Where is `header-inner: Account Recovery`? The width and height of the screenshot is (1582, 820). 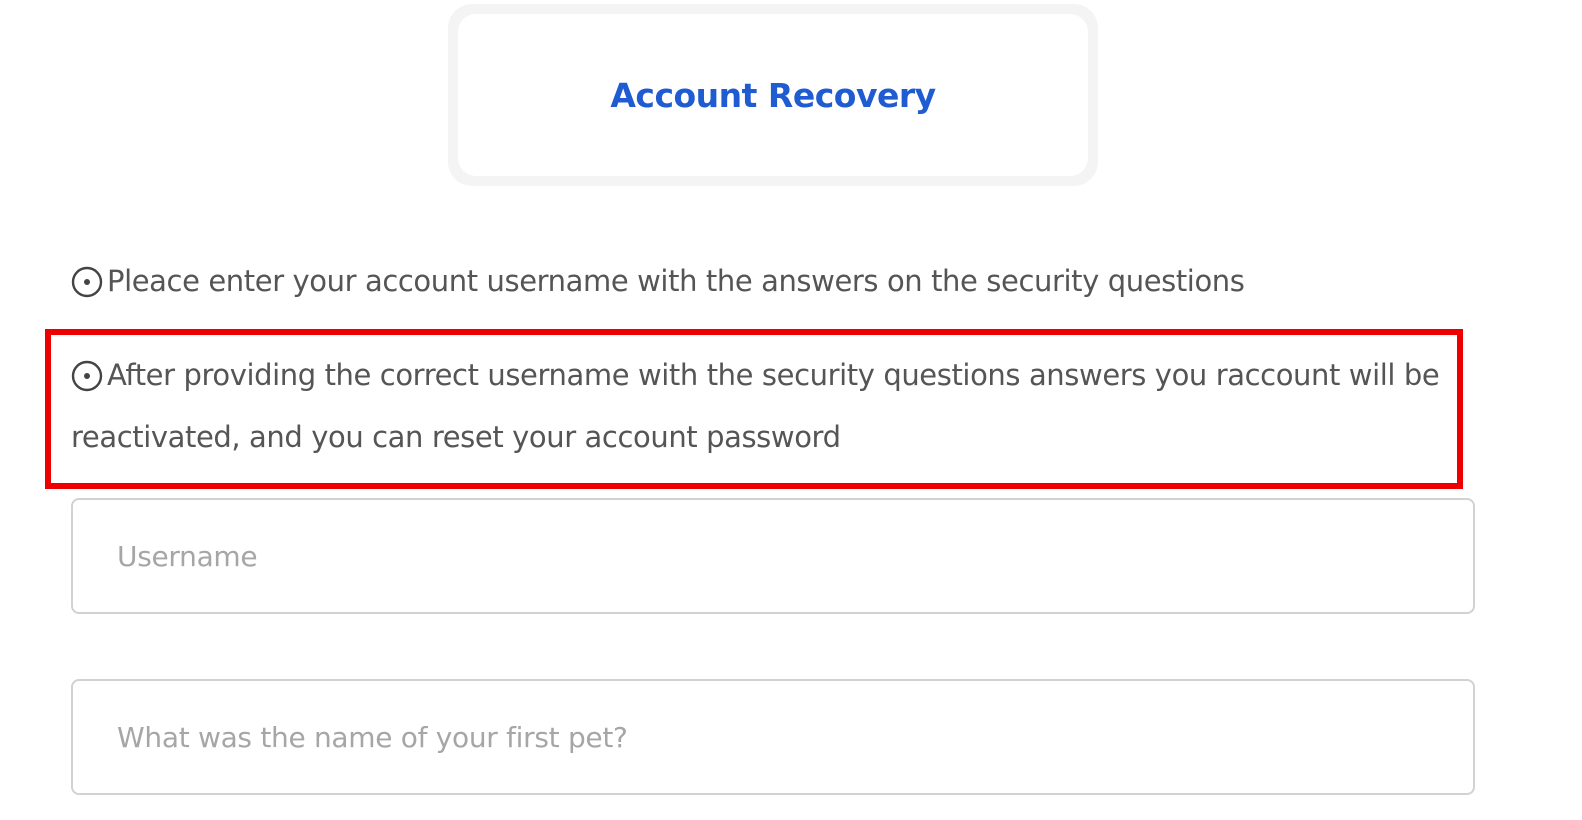
header-inner: Account Recovery is located at coordinates (773, 95).